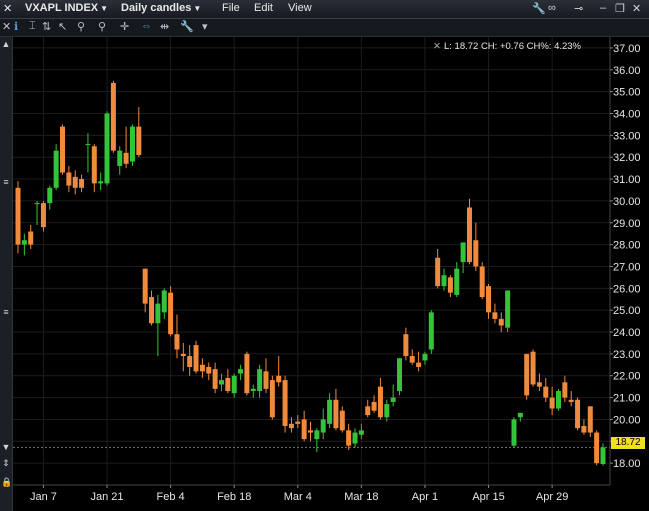 The width and height of the screenshot is (649, 511). I want to click on dropdown-icon: ▾, so click(205, 26).